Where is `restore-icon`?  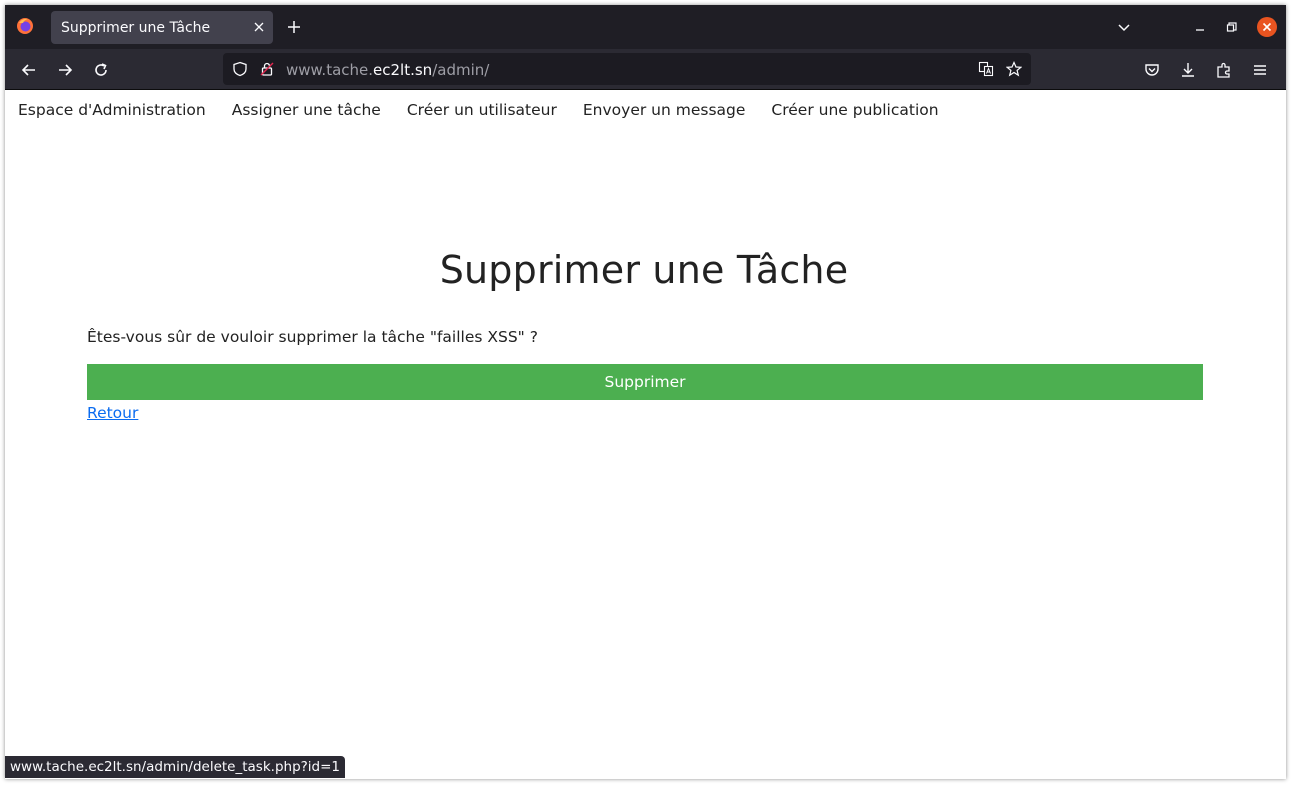 restore-icon is located at coordinates (1232, 27).